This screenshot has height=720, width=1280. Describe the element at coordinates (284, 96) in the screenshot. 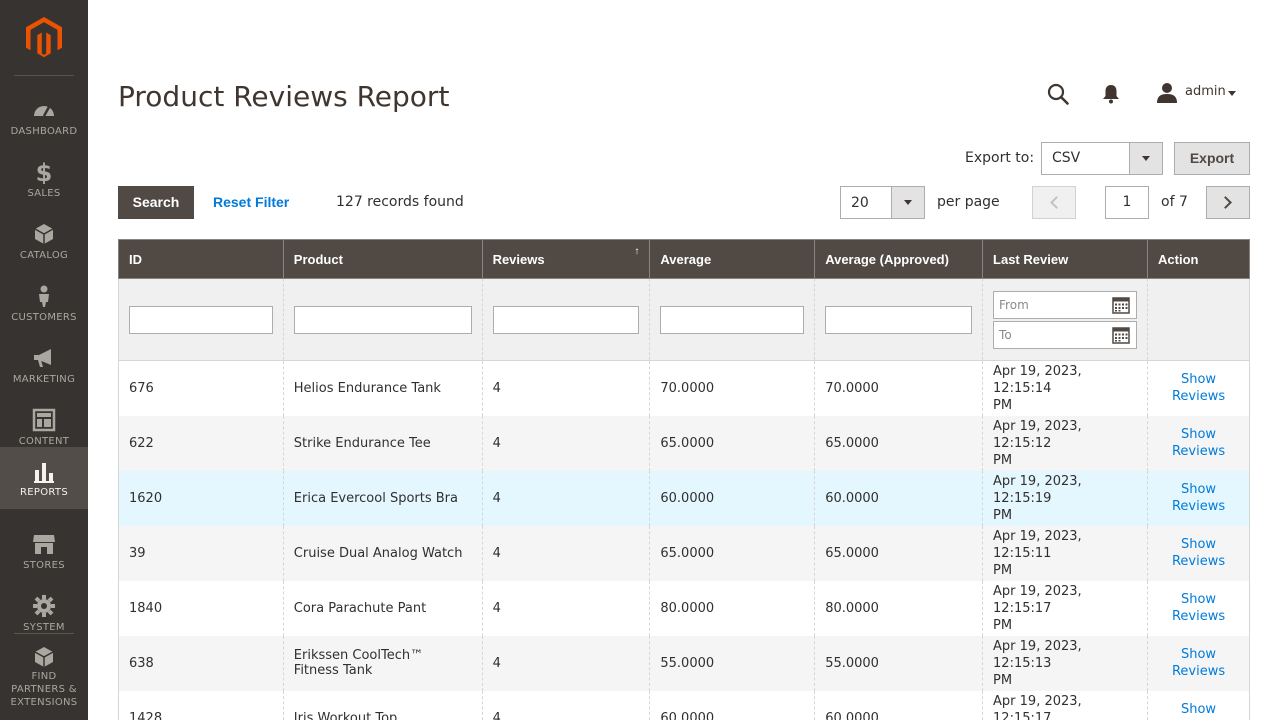

I see `page-title: Product Reviews Report` at that location.